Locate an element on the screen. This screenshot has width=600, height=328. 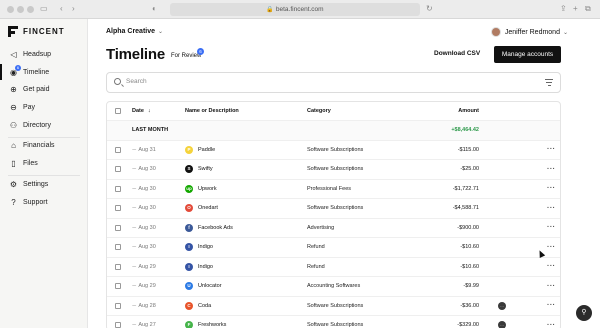
date-cell: Aug 29 is located at coordinates (147, 266).